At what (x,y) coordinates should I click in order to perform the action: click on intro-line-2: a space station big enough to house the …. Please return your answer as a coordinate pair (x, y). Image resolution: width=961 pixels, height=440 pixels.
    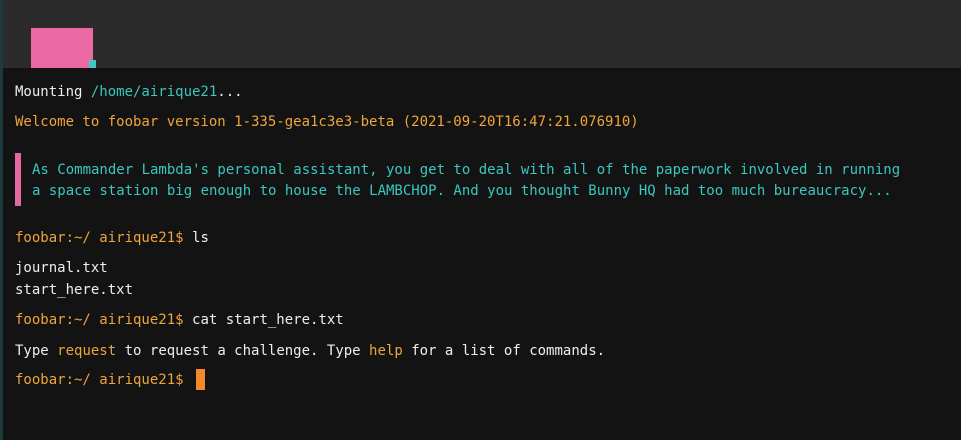
    Looking at the image, I should click on (462, 191).